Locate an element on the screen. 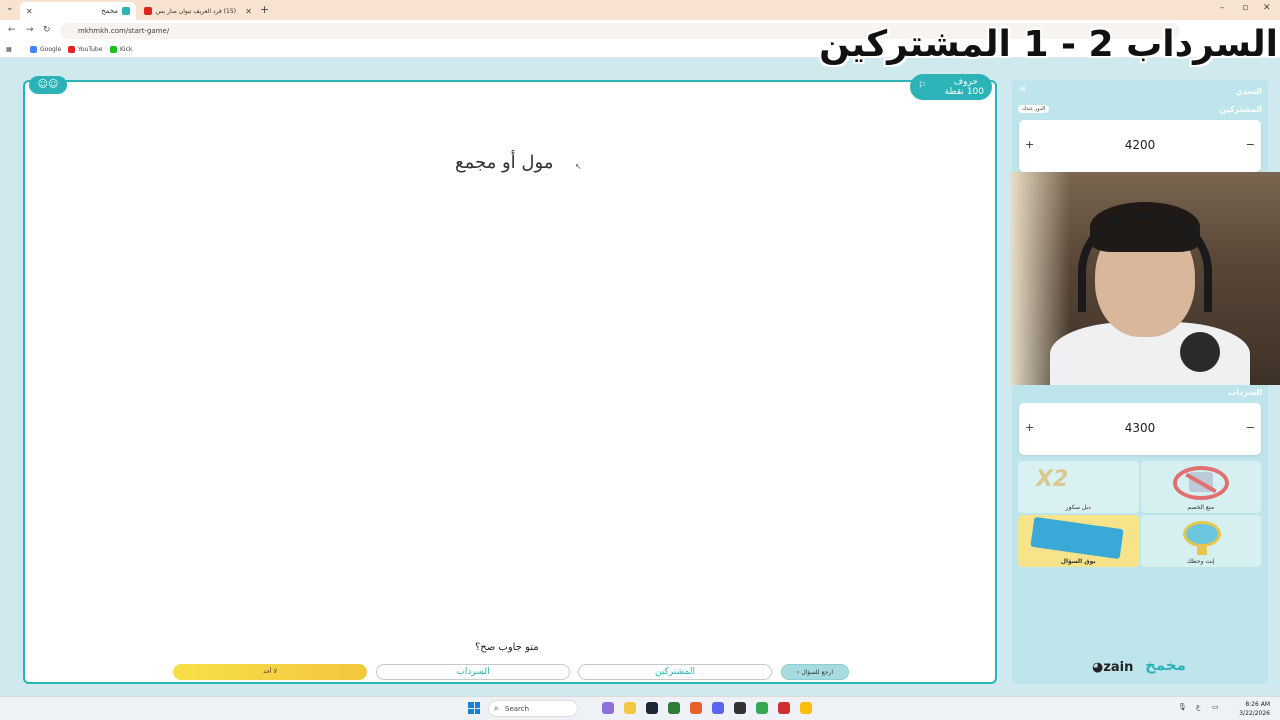 This screenshot has height=720, width=1280. bookmark-kick: Kick is located at coordinates (121, 49).